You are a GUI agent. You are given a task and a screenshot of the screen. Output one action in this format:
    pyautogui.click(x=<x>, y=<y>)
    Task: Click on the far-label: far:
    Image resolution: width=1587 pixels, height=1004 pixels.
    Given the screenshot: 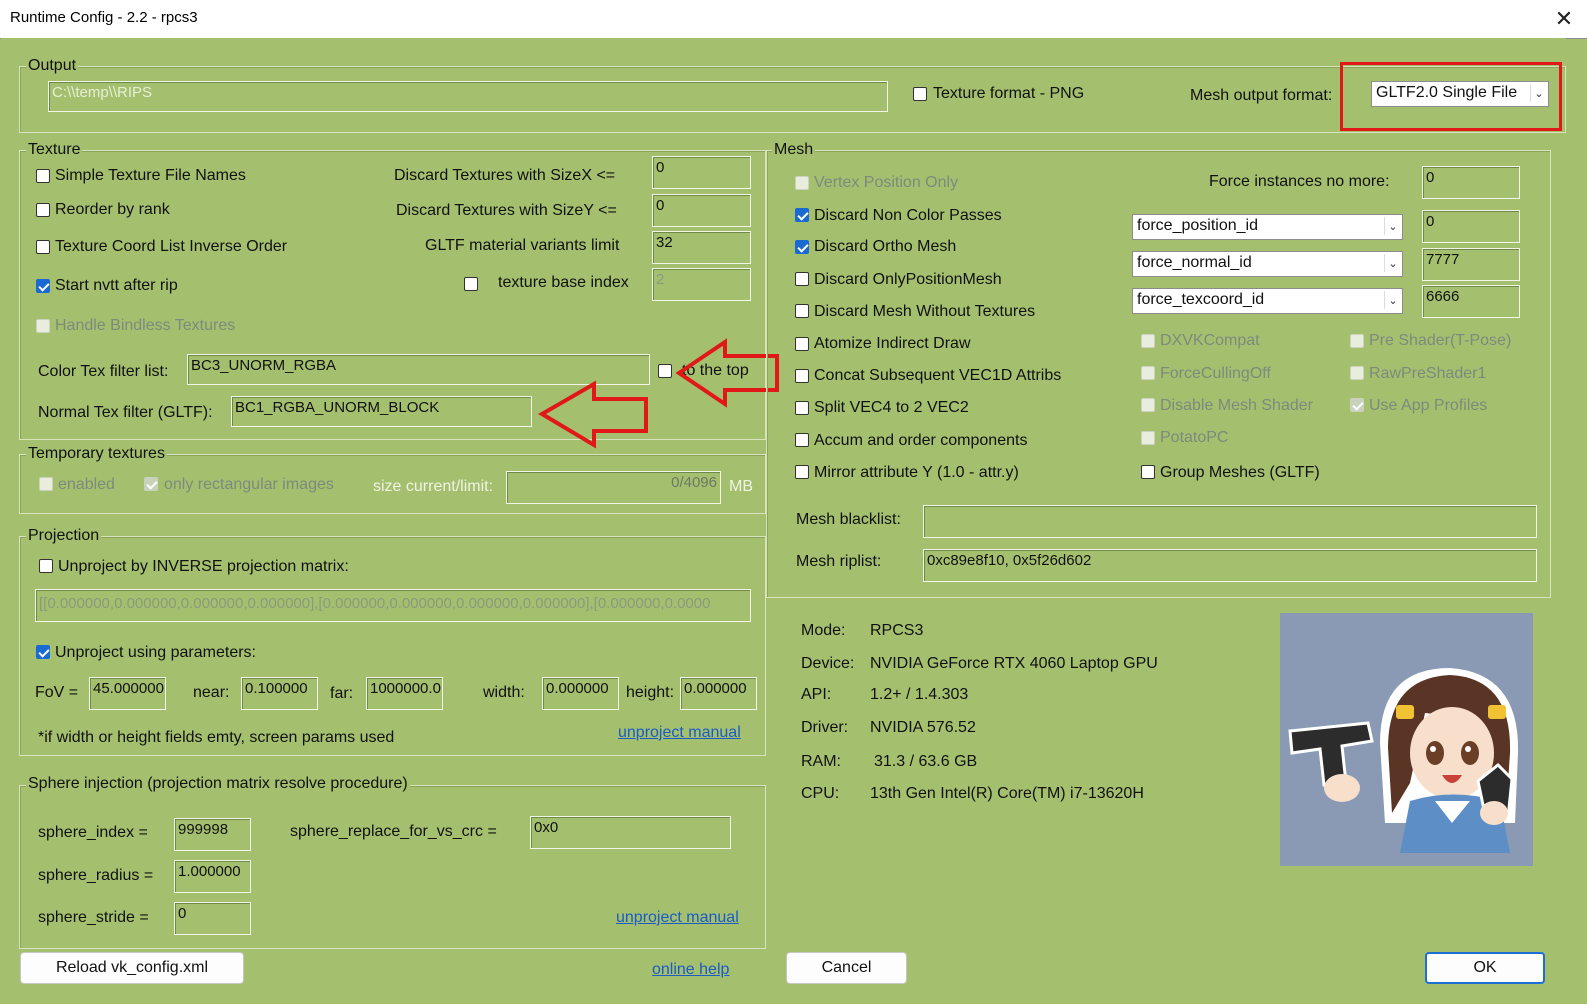 What is the action you would take?
    pyautogui.click(x=342, y=693)
    